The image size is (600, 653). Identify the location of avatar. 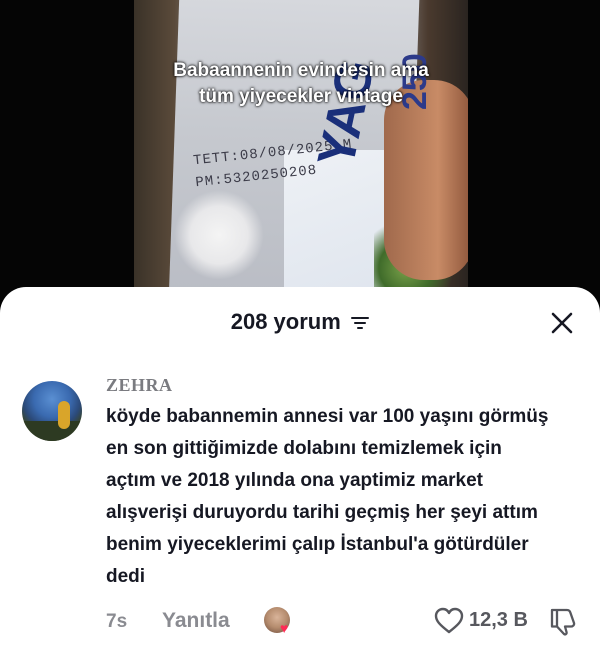
(52, 411).